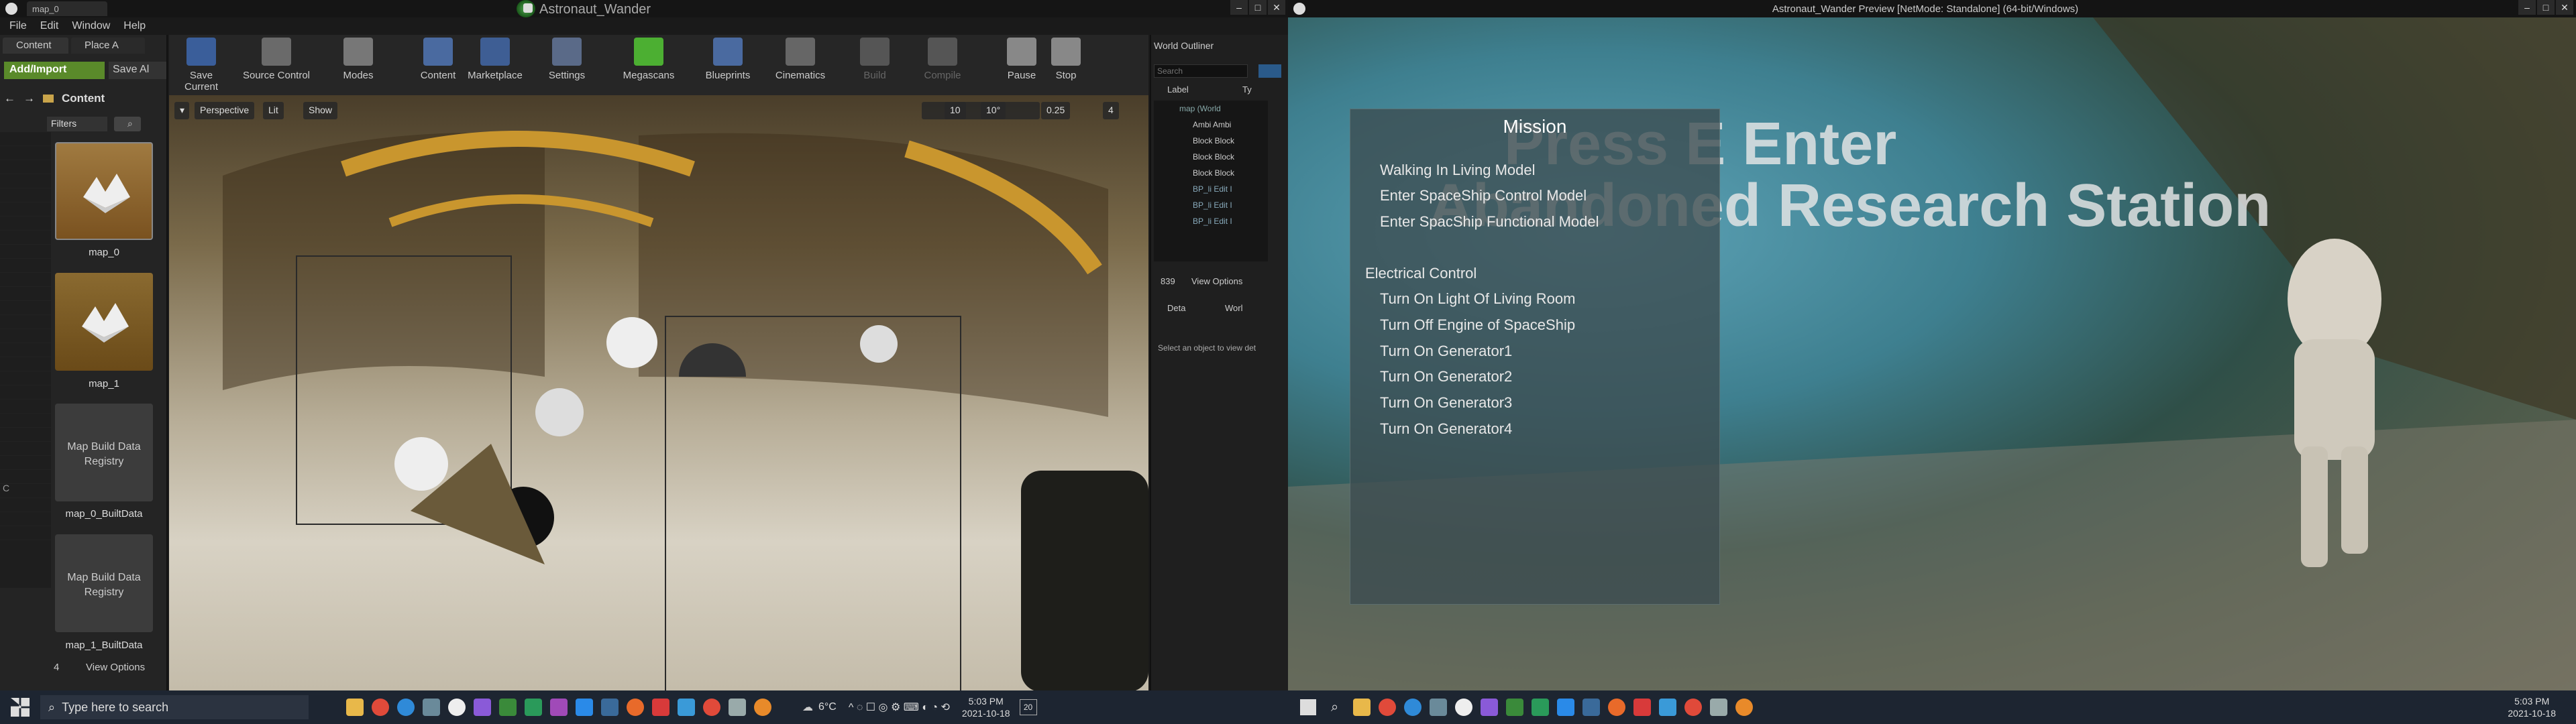  What do you see at coordinates (104, 452) in the screenshot?
I see `asset-map-0-builtdata-thumb: Map Build Data Registry` at bounding box center [104, 452].